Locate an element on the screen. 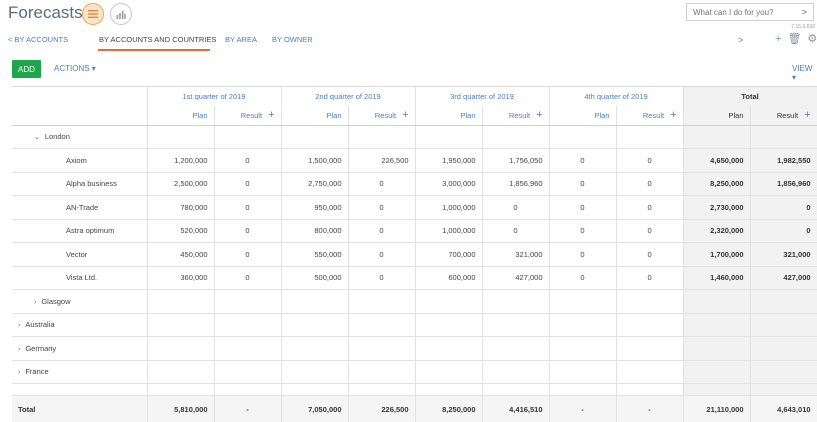  row-name: Astra optimum is located at coordinates (90, 231).